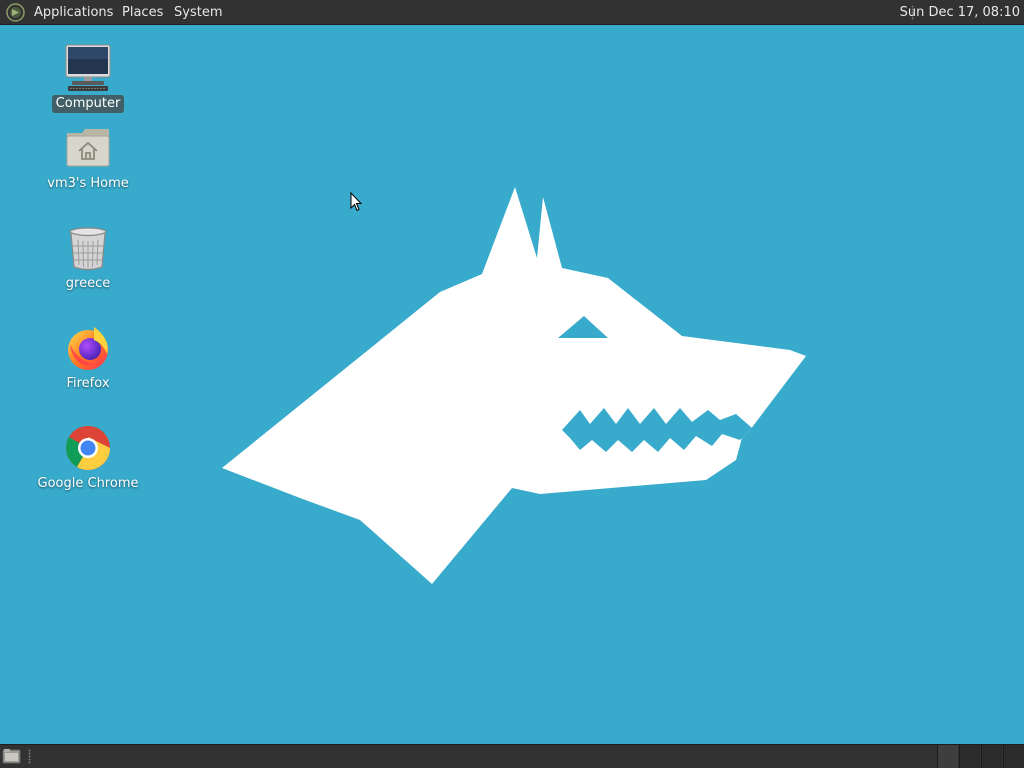 Image resolution: width=1024 pixels, height=768 pixels. I want to click on desktop-icon-chrome: Google Chrome, so click(88, 458).